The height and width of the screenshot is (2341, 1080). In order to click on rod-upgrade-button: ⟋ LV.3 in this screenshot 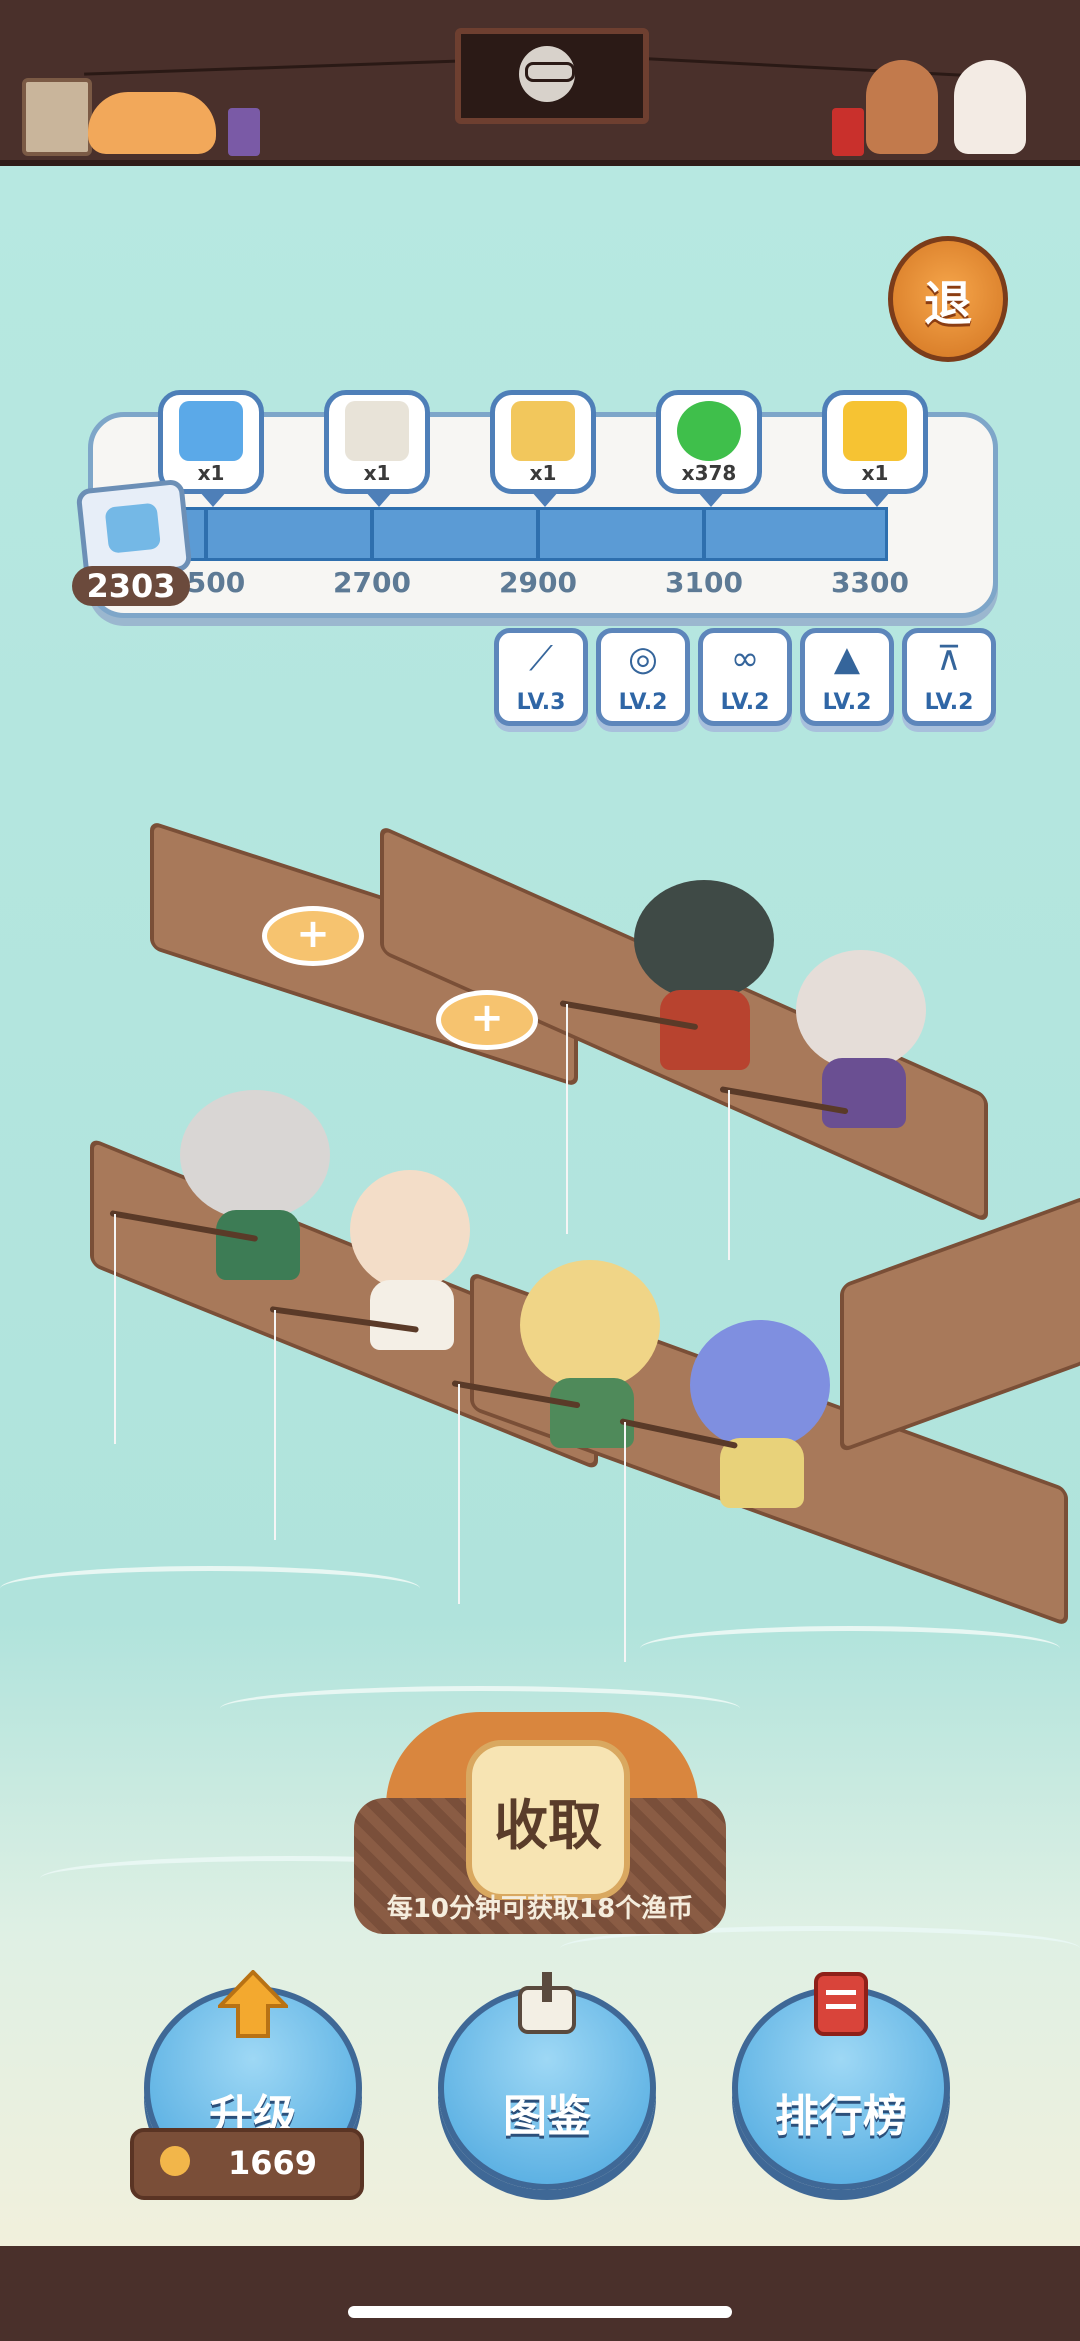, I will do `click(541, 677)`.